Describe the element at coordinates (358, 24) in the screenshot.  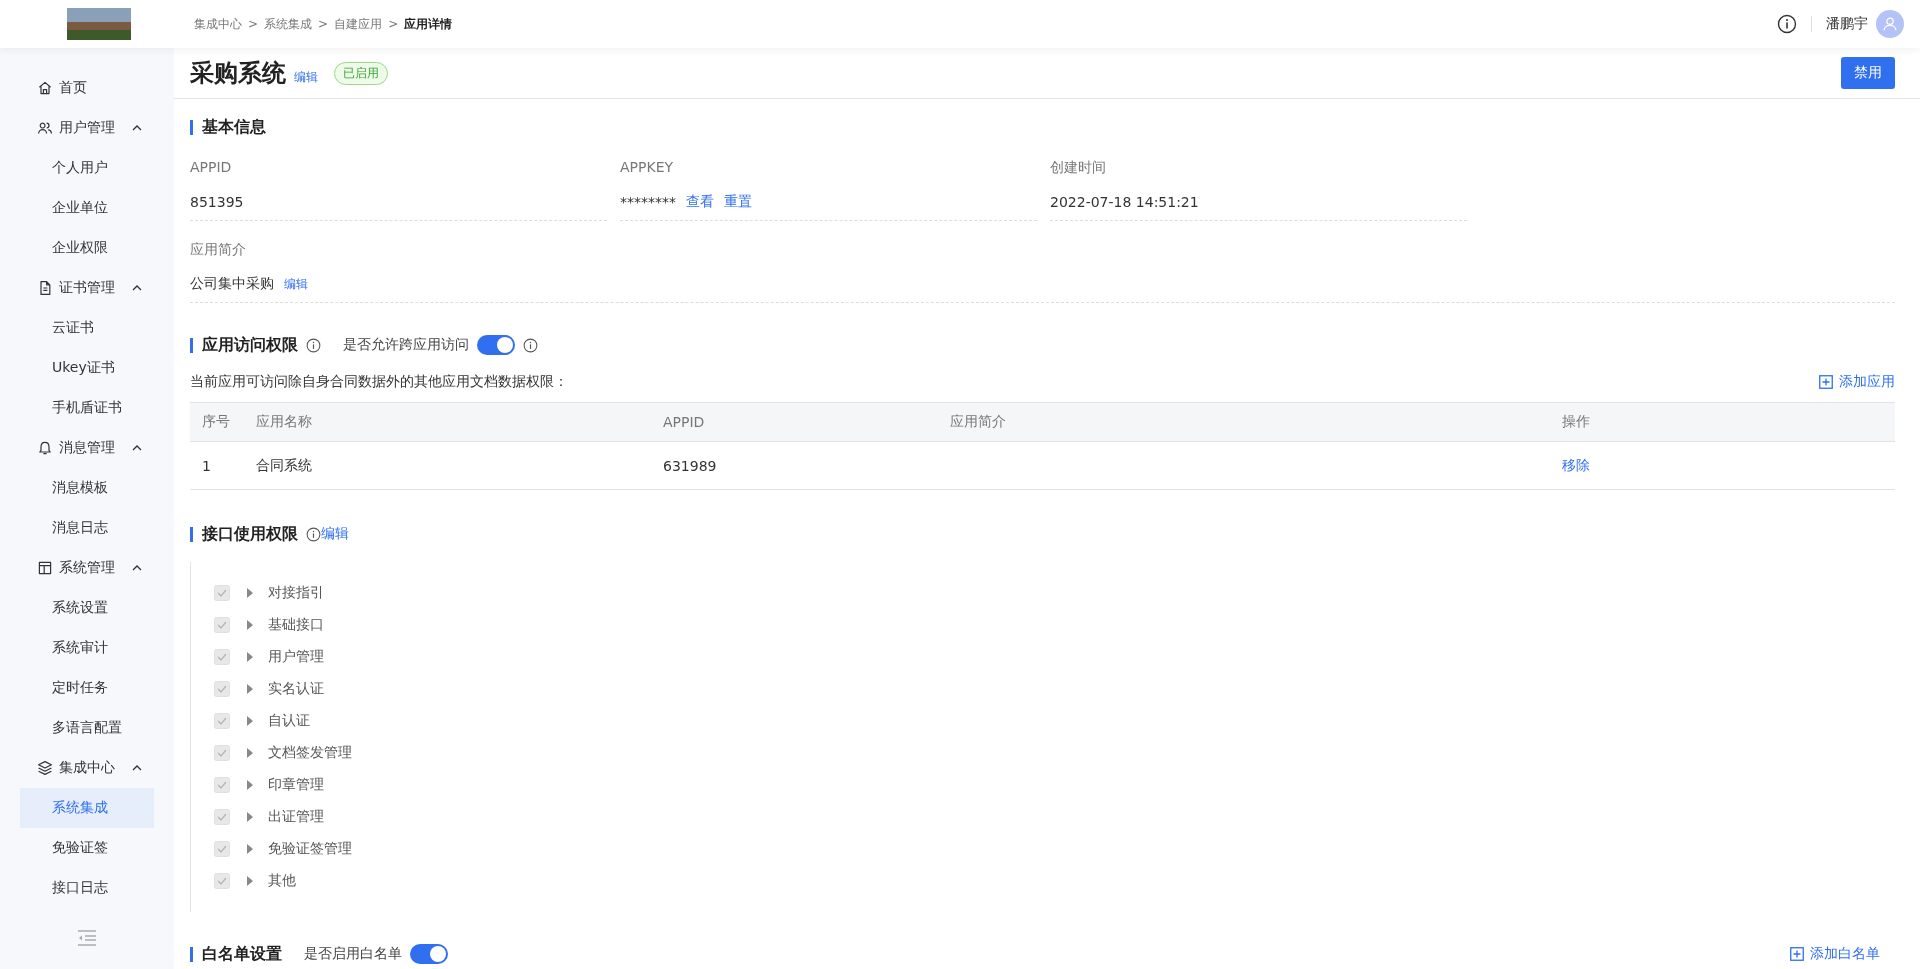
I see `breadcrumb-item: 自建应用` at that location.